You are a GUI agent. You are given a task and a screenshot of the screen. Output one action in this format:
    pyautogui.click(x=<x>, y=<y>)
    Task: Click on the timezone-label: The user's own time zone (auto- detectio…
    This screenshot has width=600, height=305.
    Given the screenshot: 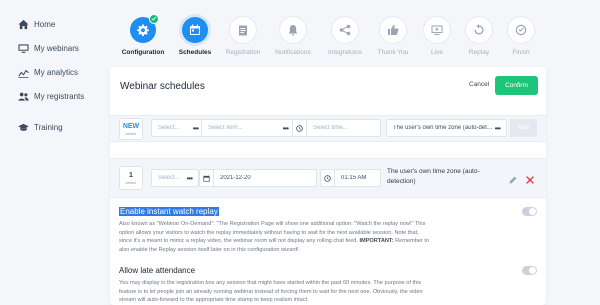 What is the action you would take?
    pyautogui.click(x=433, y=177)
    